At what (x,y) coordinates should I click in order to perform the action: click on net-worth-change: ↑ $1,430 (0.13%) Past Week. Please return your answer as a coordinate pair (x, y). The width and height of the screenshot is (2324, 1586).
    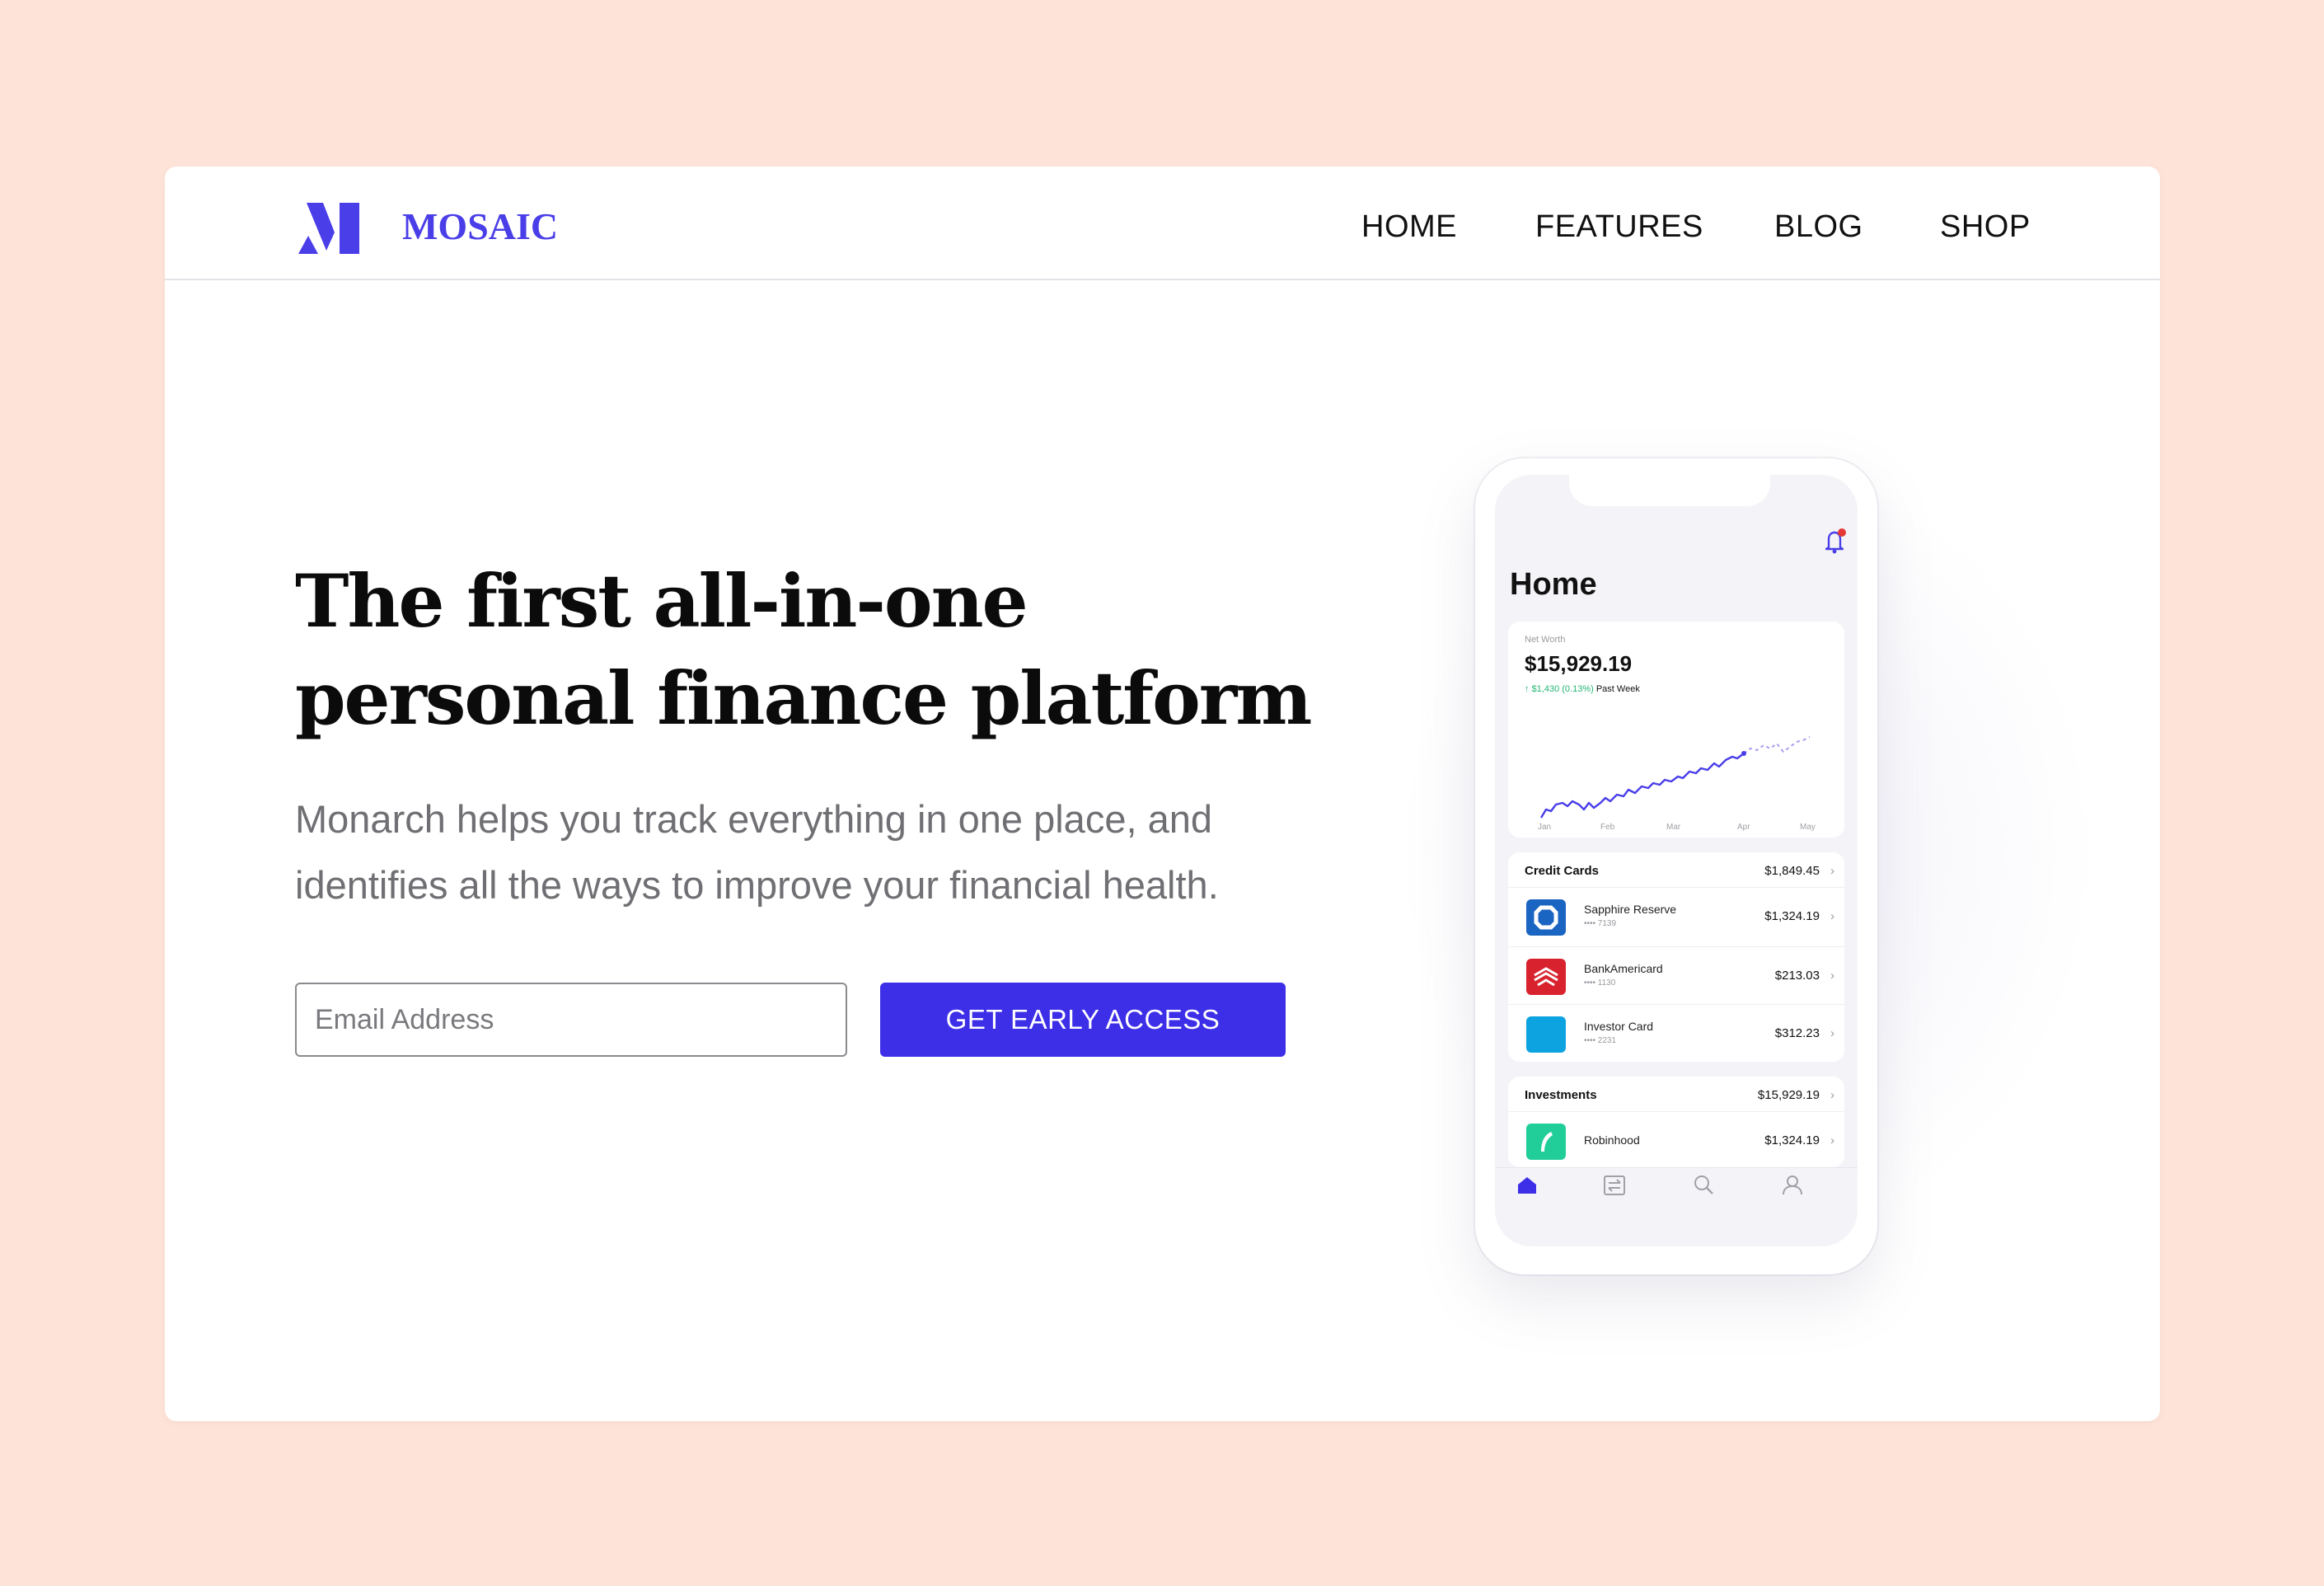
    Looking at the image, I should click on (1583, 689).